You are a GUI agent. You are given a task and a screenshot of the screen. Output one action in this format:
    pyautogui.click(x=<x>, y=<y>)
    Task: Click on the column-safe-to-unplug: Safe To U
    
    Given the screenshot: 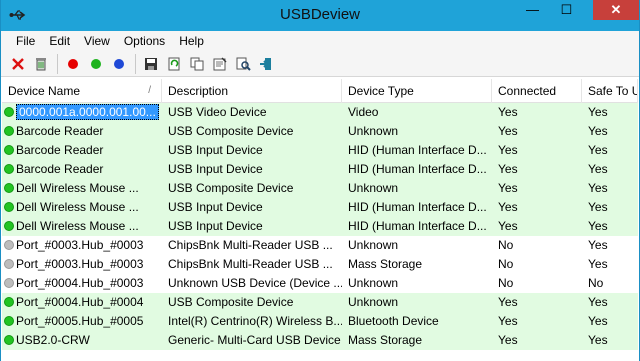 What is the action you would take?
    pyautogui.click(x=610, y=91)
    